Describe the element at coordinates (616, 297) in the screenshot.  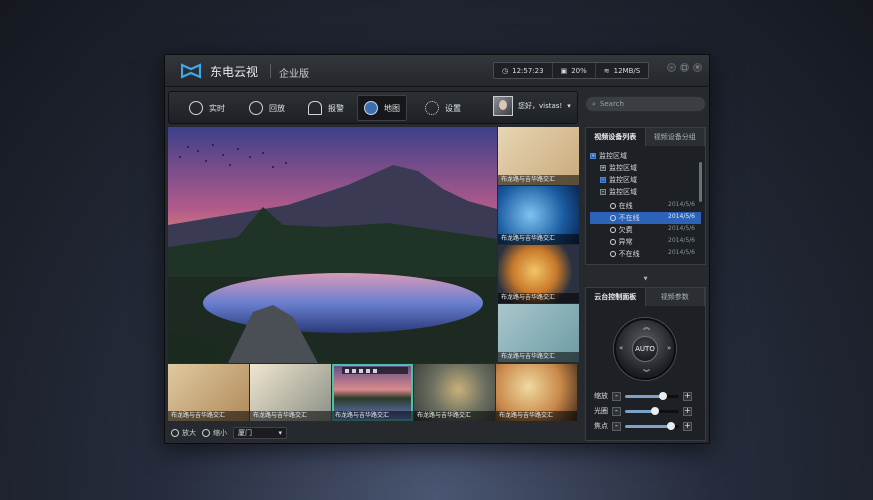
I see `tab-ptz-control: 云台控制面板` at that location.